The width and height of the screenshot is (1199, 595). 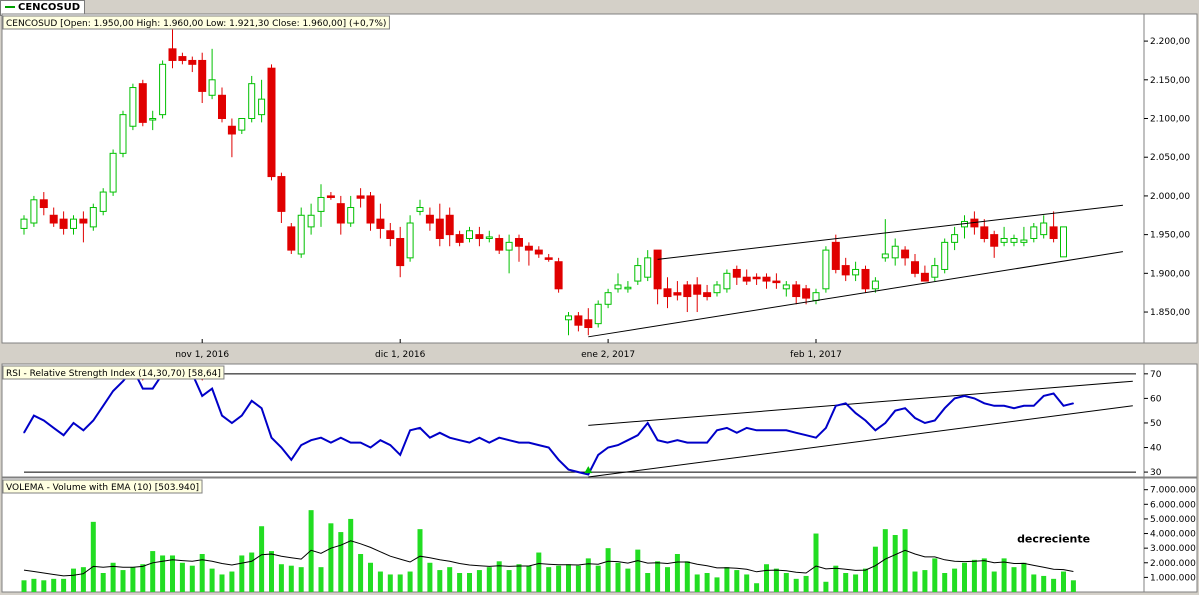 What do you see at coordinates (1053, 538) in the screenshot?
I see `volume-annotation: decreciente` at bounding box center [1053, 538].